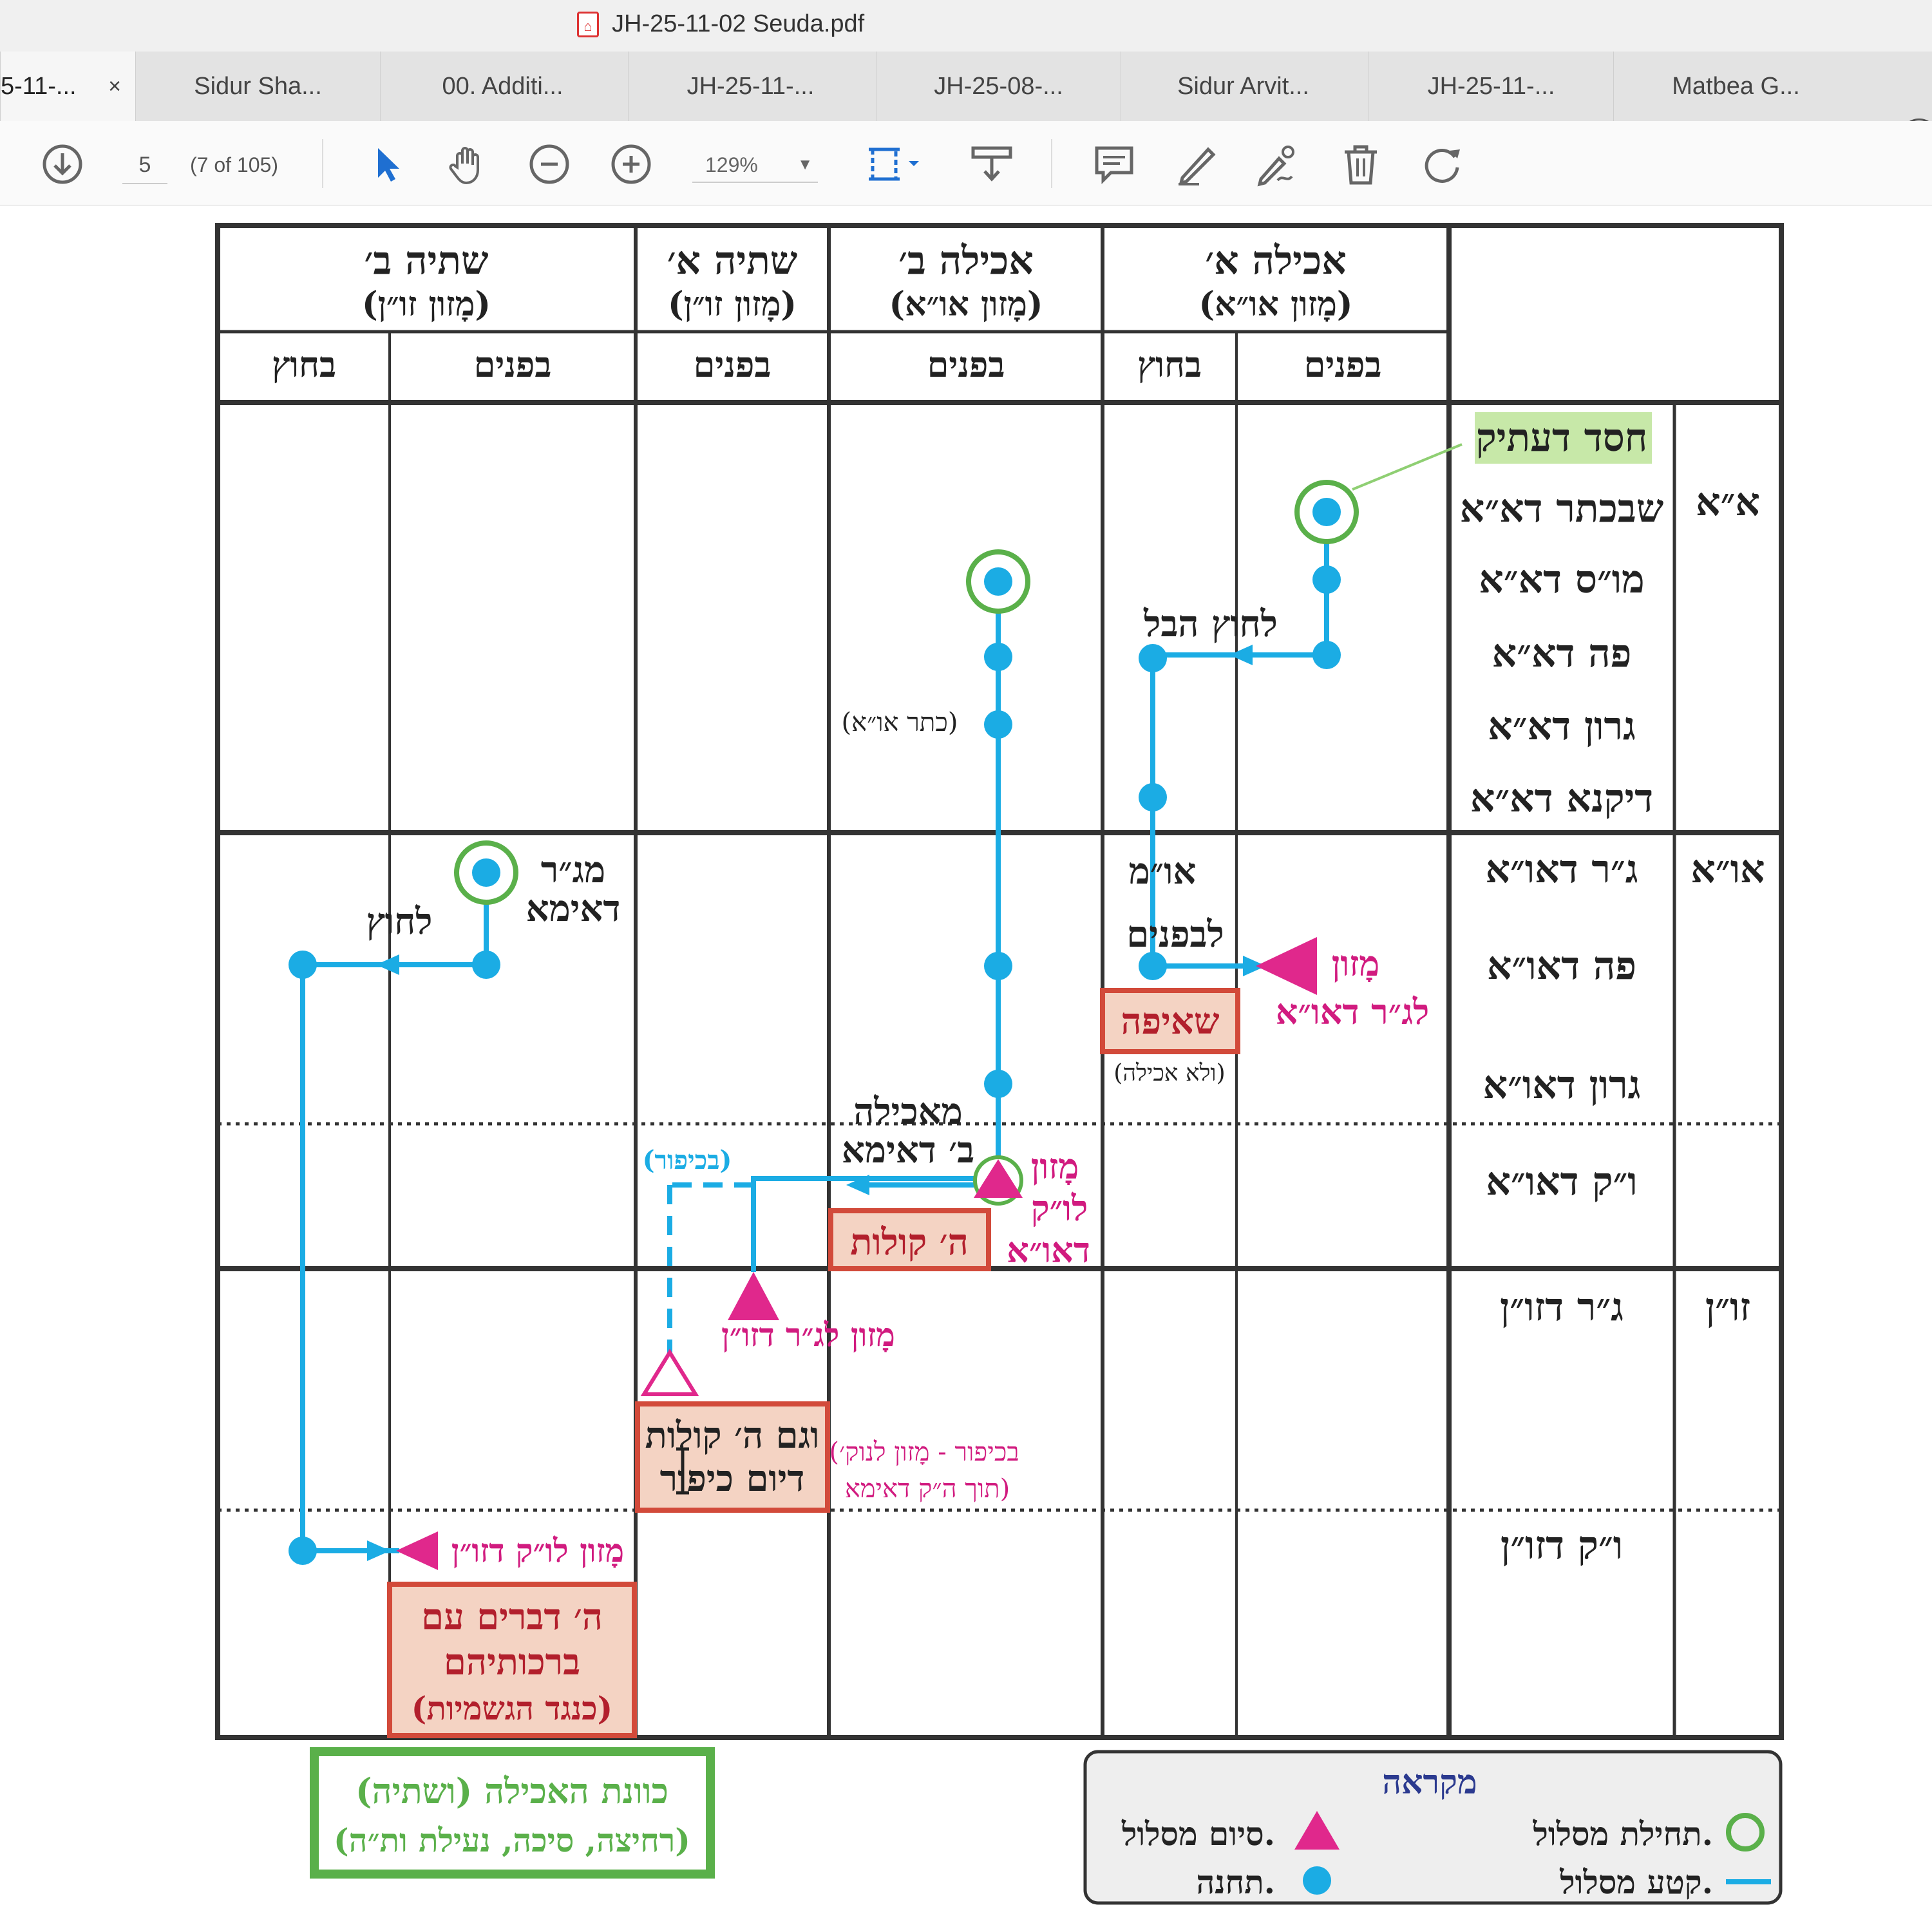 This screenshot has height=1932, width=1932. What do you see at coordinates (1163, 872) in the screenshot?
I see `annotation-text: או״מ` at bounding box center [1163, 872].